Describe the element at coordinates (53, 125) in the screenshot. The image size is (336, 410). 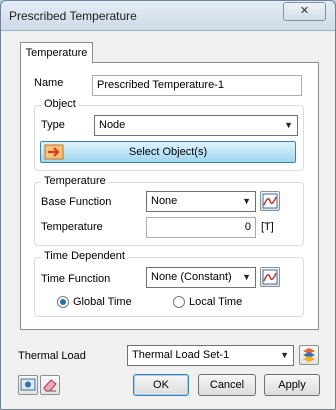
I see `type-label: Type` at that location.